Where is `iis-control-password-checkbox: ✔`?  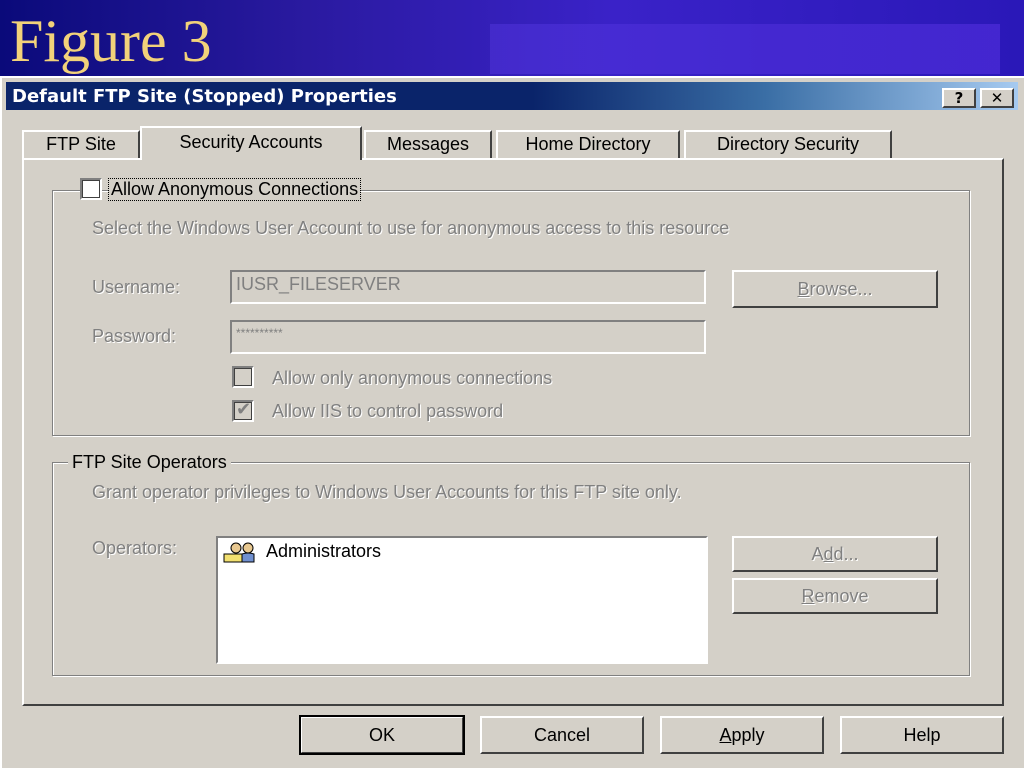 iis-control-password-checkbox: ✔ is located at coordinates (243, 410).